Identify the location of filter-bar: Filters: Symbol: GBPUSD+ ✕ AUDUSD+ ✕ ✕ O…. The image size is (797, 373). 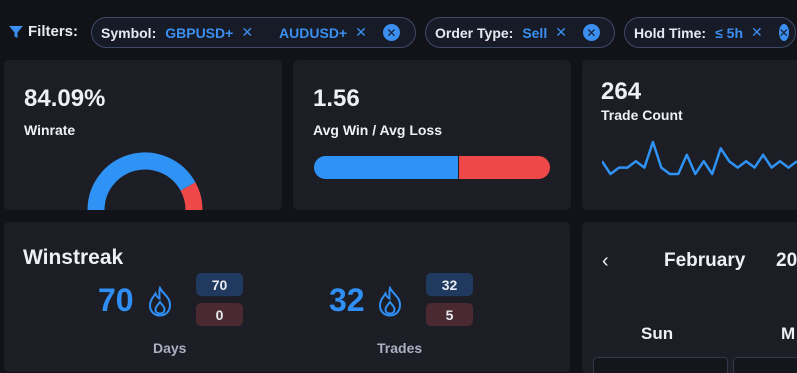
(398, 32).